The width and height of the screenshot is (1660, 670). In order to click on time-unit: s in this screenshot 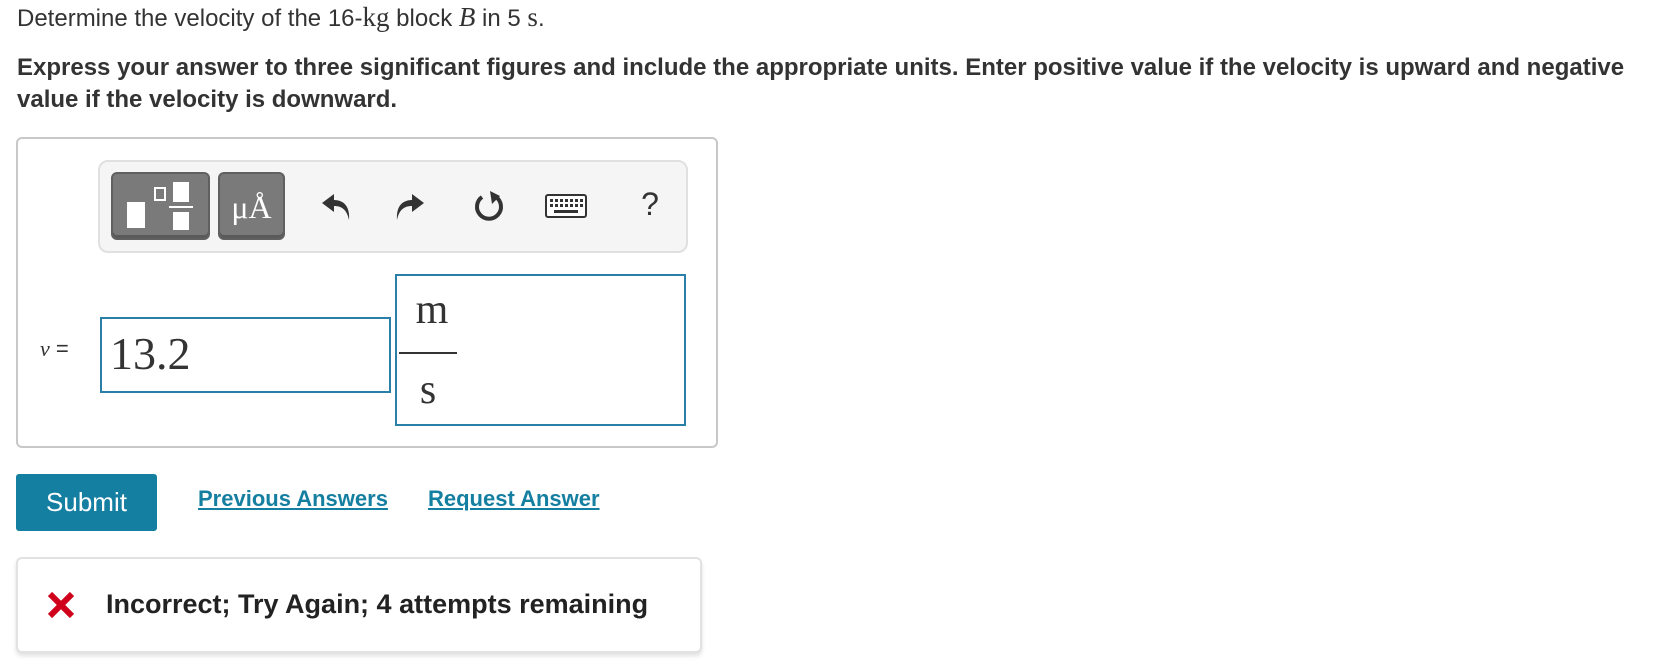, I will do `click(532, 17)`.